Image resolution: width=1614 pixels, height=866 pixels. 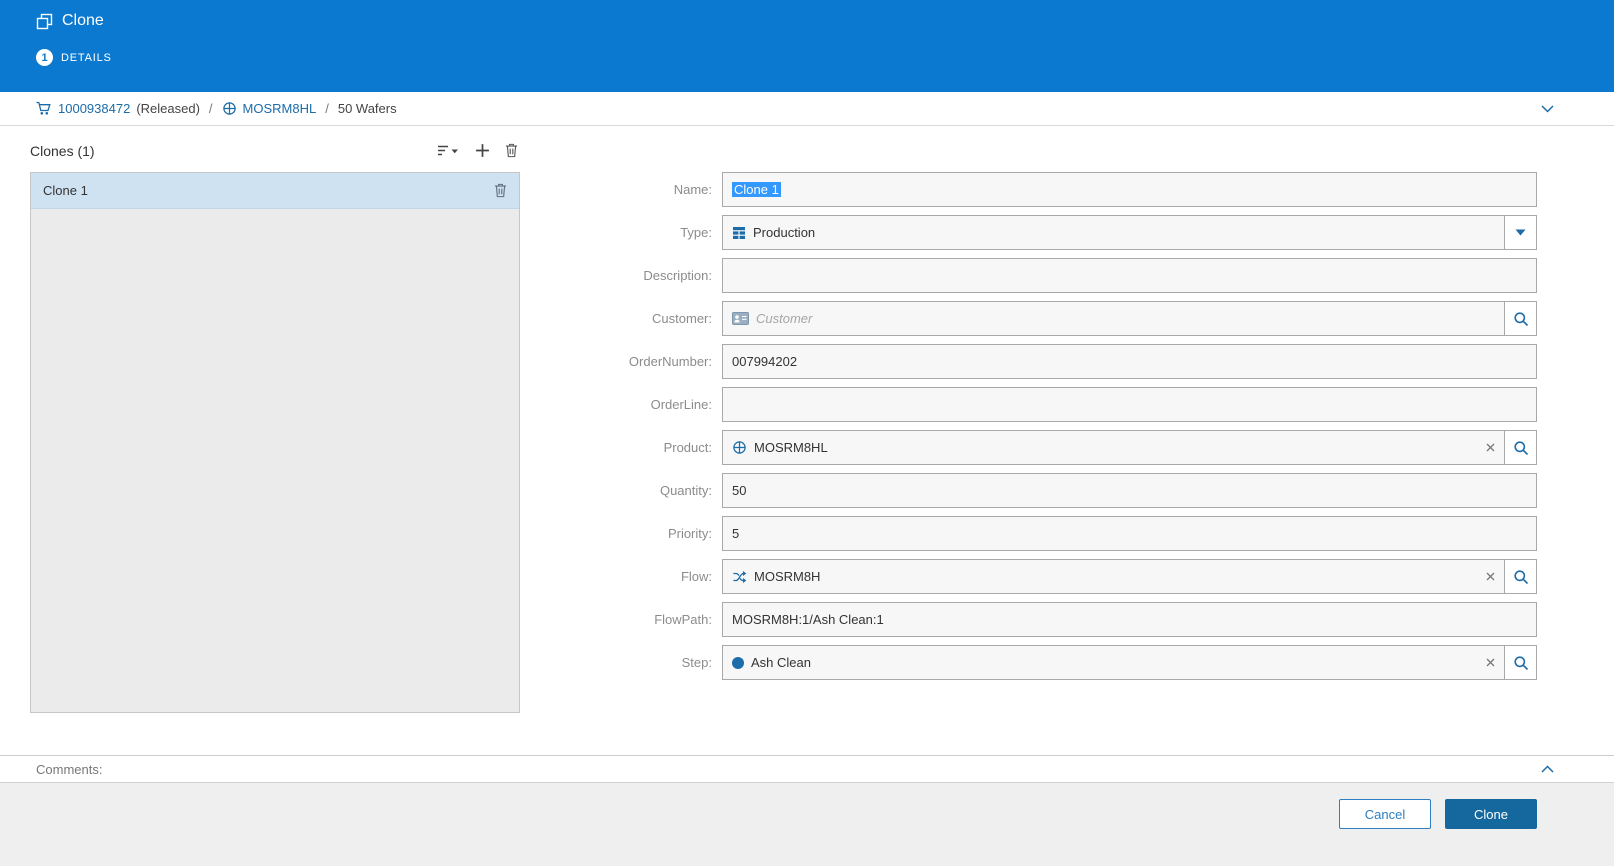 What do you see at coordinates (1490, 447) in the screenshot?
I see `product-clear-x-icon` at bounding box center [1490, 447].